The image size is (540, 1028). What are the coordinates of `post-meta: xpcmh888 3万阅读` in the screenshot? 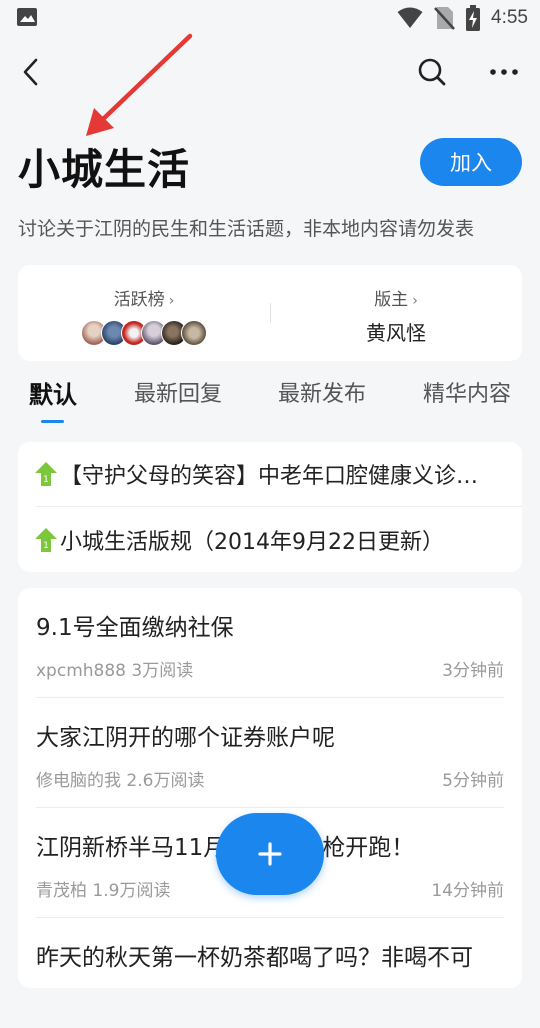 It's located at (115, 671).